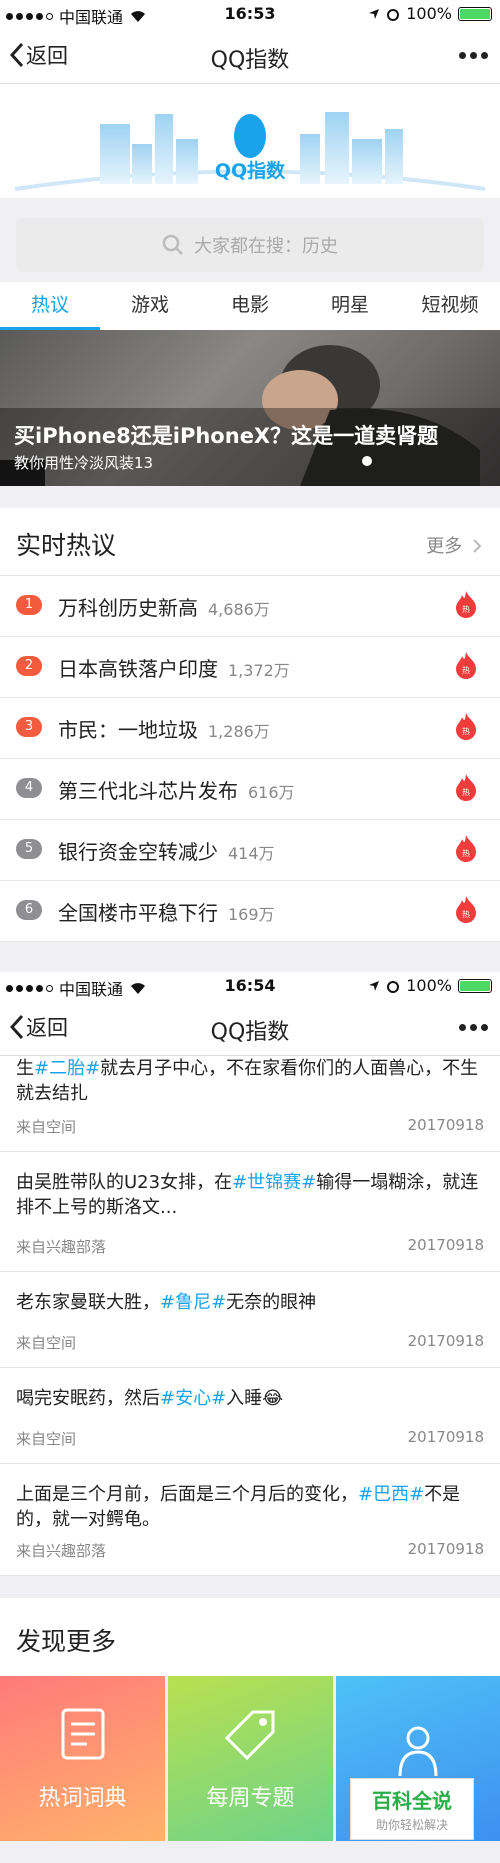 Image resolution: width=500 pixels, height=1863 pixels. I want to click on feed-text: 生#二胎#就去月子中心，不在家看你们的人面兽心，不生就去结扎, so click(250, 1081).